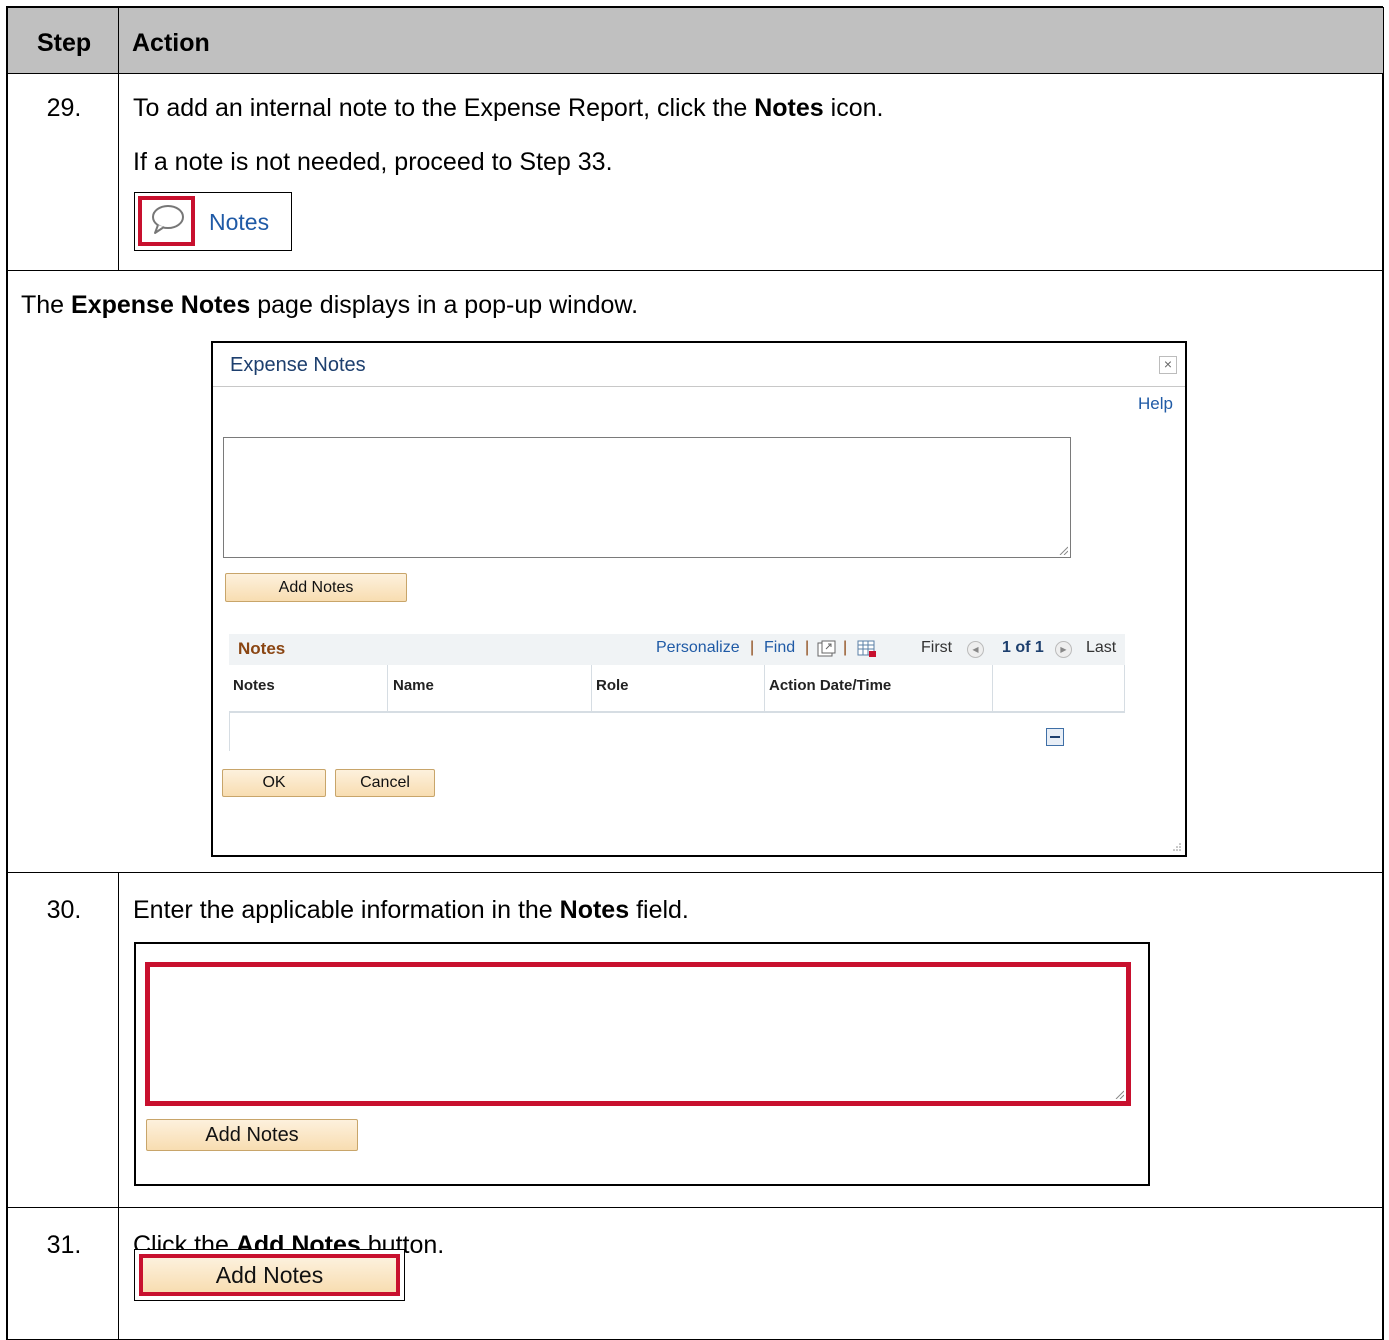 This screenshot has height=1340, width=1389. I want to click on add-notes-button-screenshot: Add Notes, so click(269, 1275).